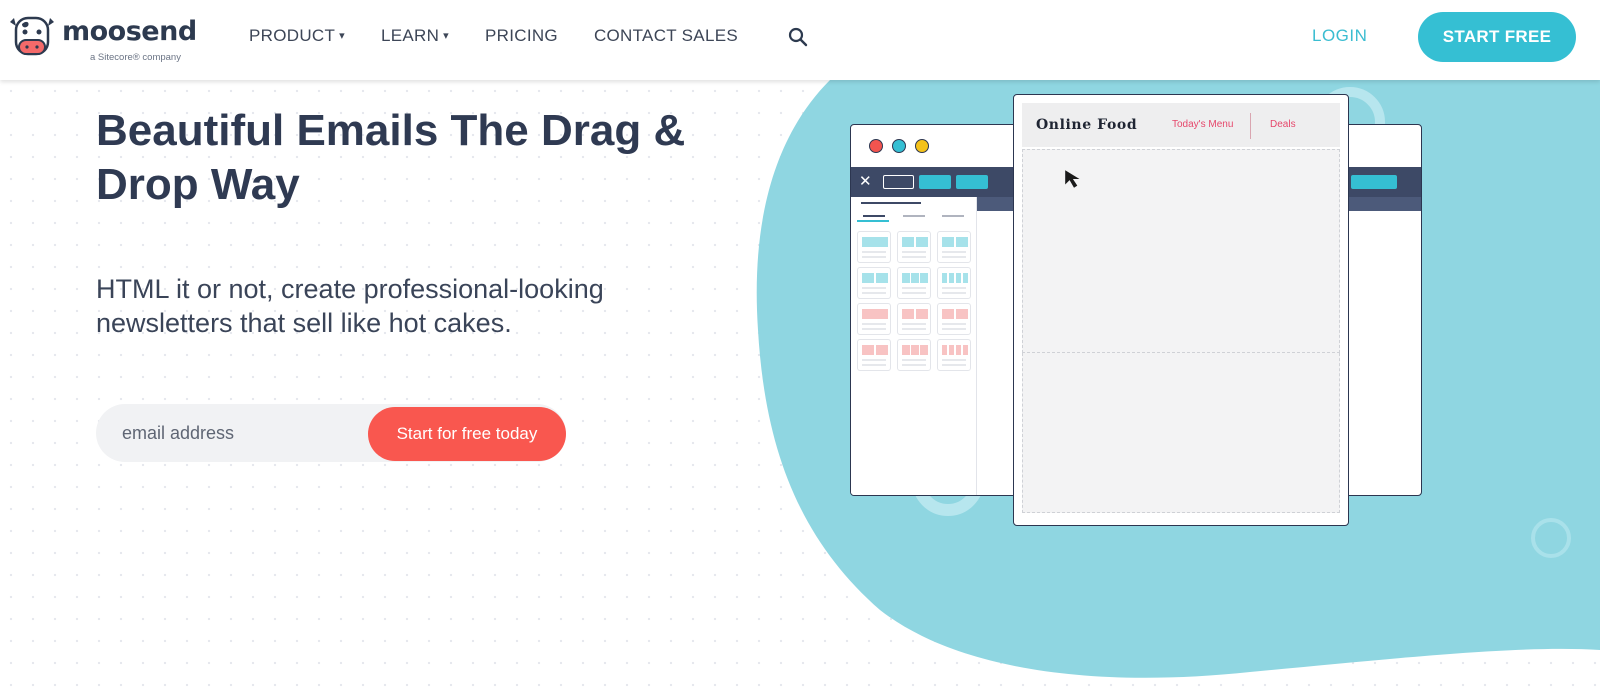 The height and width of the screenshot is (691, 1600). I want to click on email-preview-window: Online Food Today's Menu Deals, so click(1181, 310).